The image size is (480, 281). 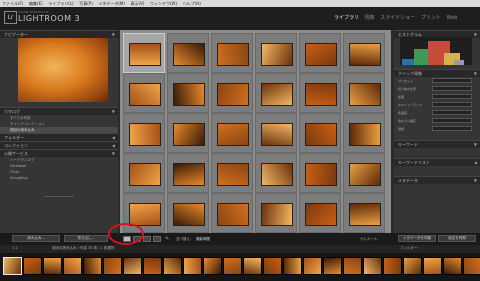 What do you see at coordinates (397, 18) in the screenshot?
I see `module-slideshow: スライドショー` at bounding box center [397, 18].